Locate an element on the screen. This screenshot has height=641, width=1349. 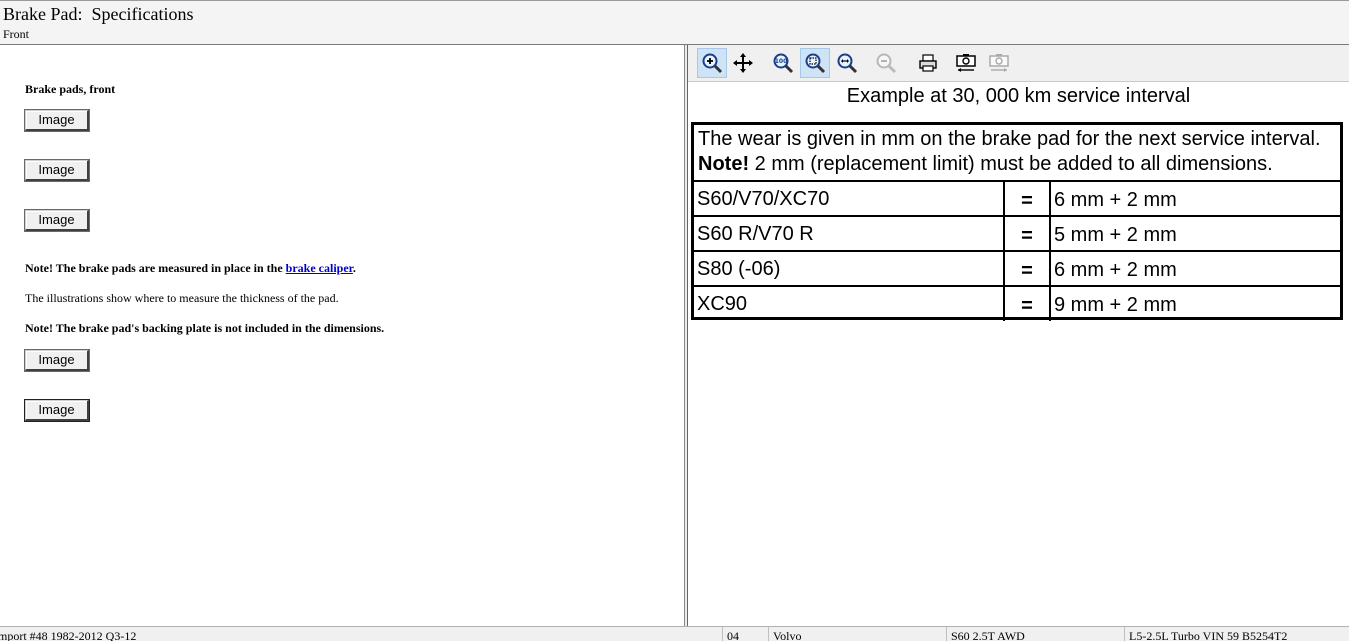
pan-icon is located at coordinates (743, 63).